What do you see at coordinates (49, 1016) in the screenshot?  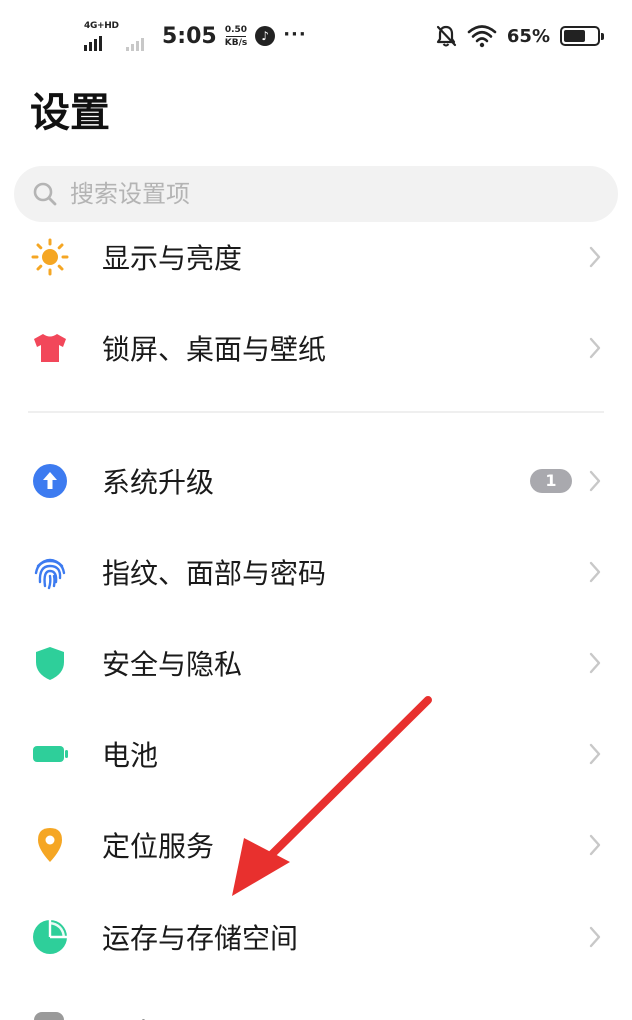 I see `more-settings-icon` at bounding box center [49, 1016].